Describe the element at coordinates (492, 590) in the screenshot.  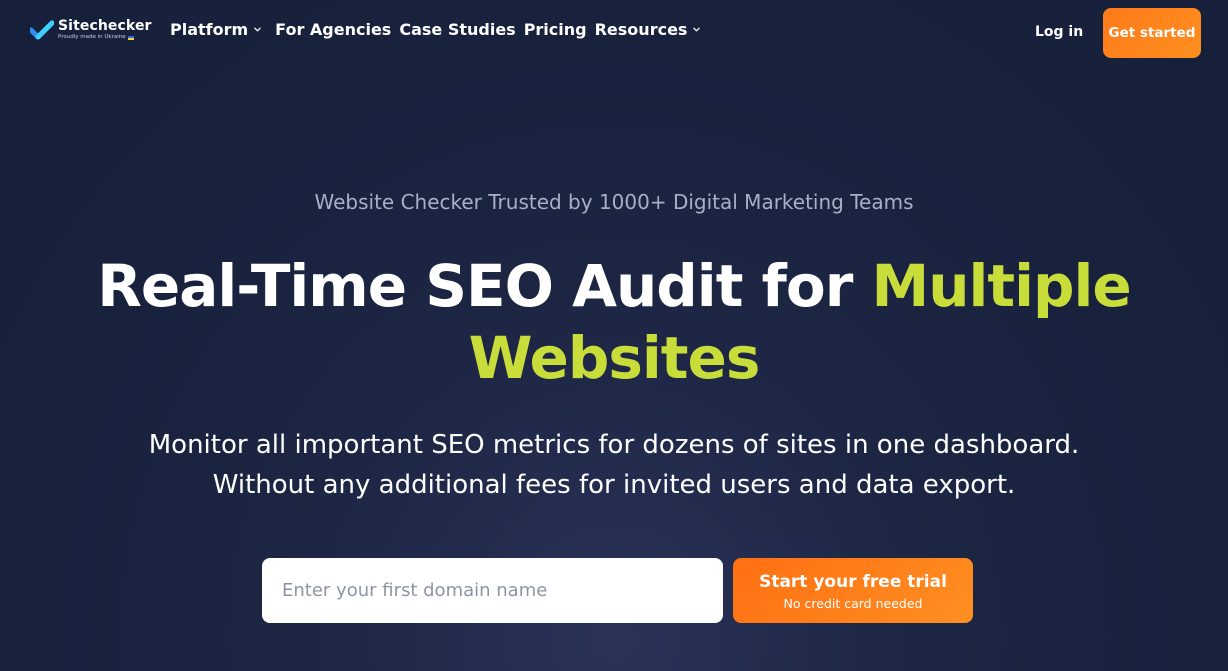
I see `domain-input` at that location.